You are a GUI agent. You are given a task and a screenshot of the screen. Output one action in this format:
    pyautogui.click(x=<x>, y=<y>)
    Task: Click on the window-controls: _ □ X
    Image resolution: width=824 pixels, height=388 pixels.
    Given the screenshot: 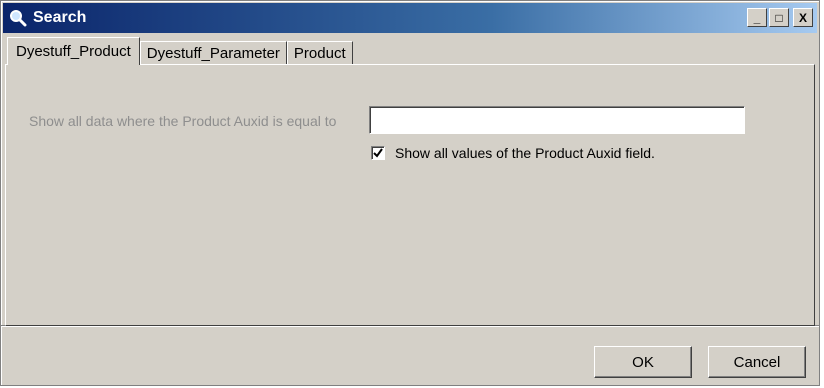 What is the action you would take?
    pyautogui.click(x=780, y=17)
    